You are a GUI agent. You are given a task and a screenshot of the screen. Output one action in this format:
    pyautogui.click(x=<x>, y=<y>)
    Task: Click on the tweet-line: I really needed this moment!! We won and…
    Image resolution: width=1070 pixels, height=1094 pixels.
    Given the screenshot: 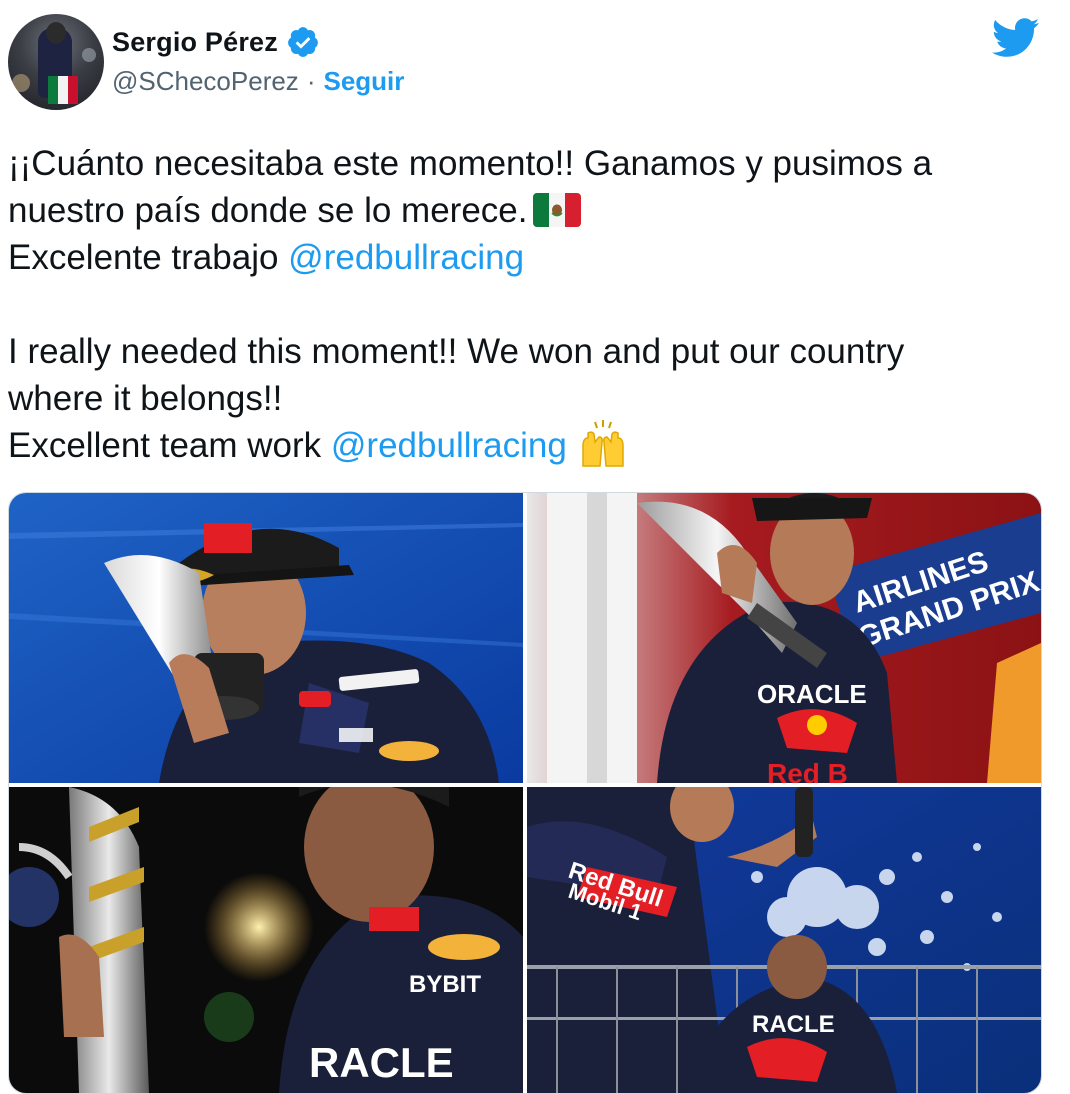 What is the action you would take?
    pyautogui.click(x=456, y=351)
    